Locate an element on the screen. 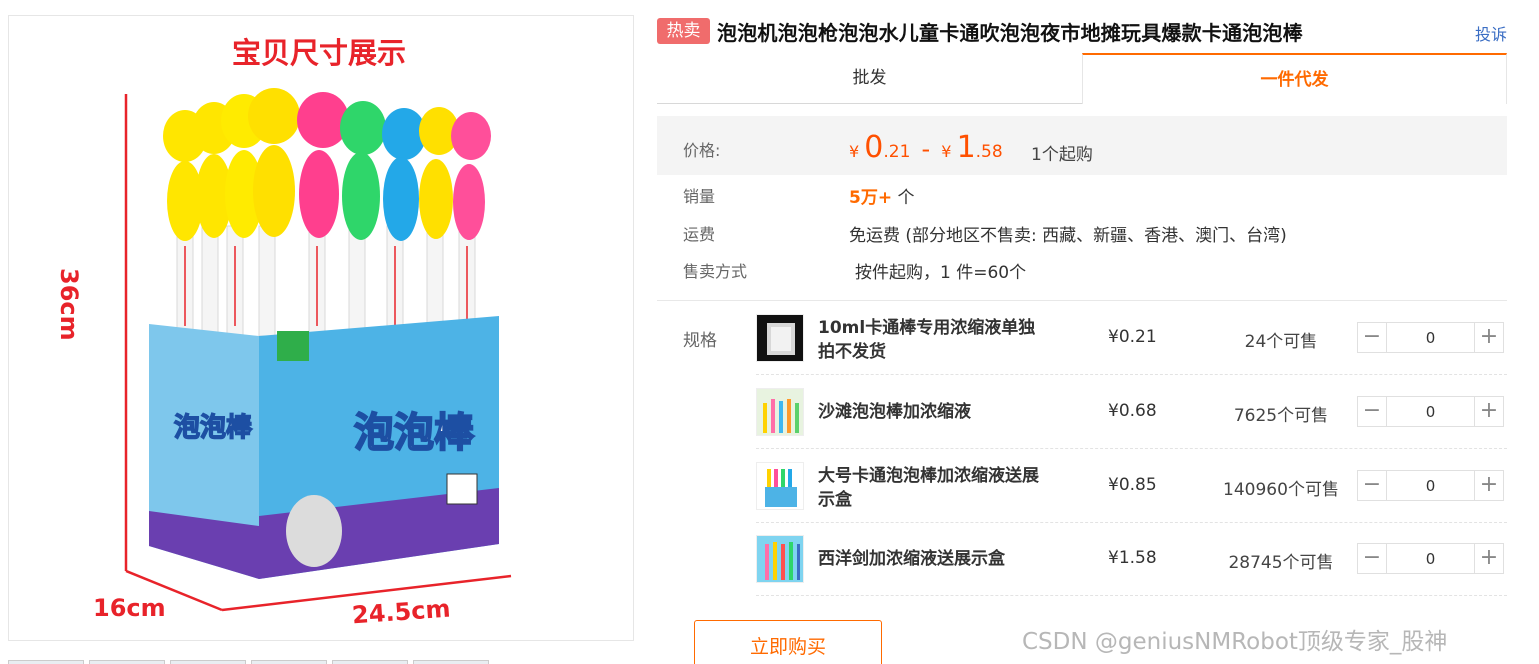  watermark: CSDN @geniusNMRobot顶级专家_股神 is located at coordinates (1235, 642).